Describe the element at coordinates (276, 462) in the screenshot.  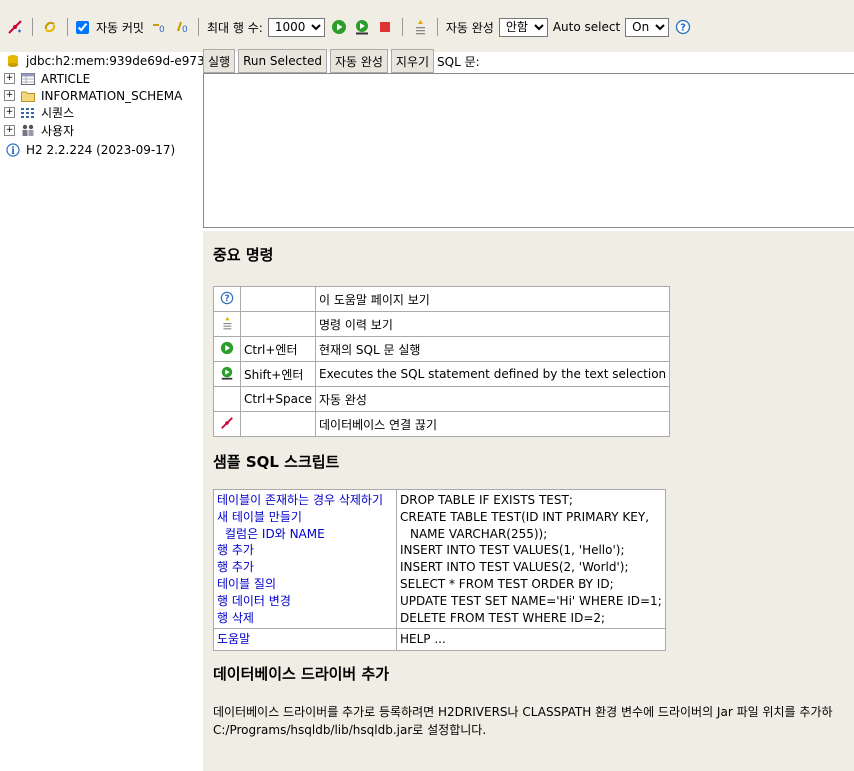
I see `sample-scripts-title: 샘플 SQL 스크립트` at that location.